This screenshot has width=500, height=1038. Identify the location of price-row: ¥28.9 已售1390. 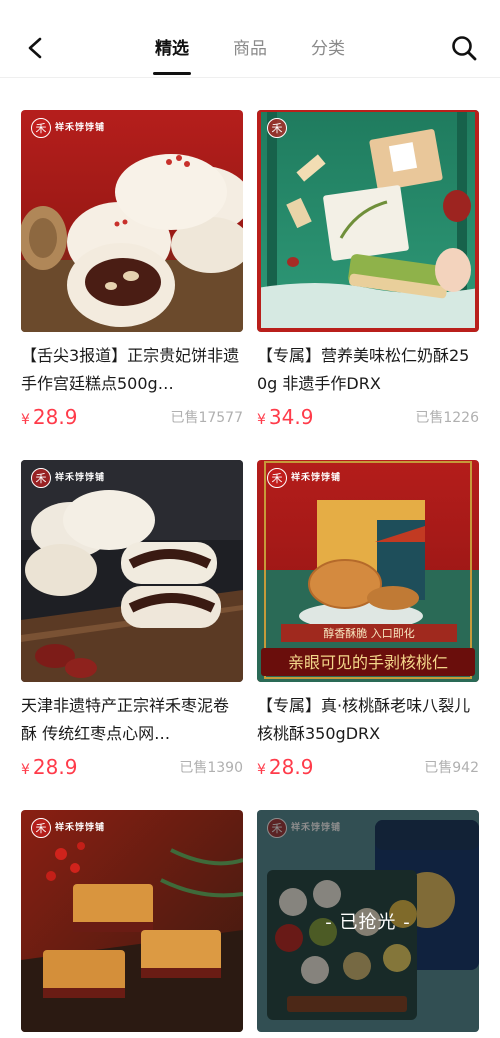
(132, 767).